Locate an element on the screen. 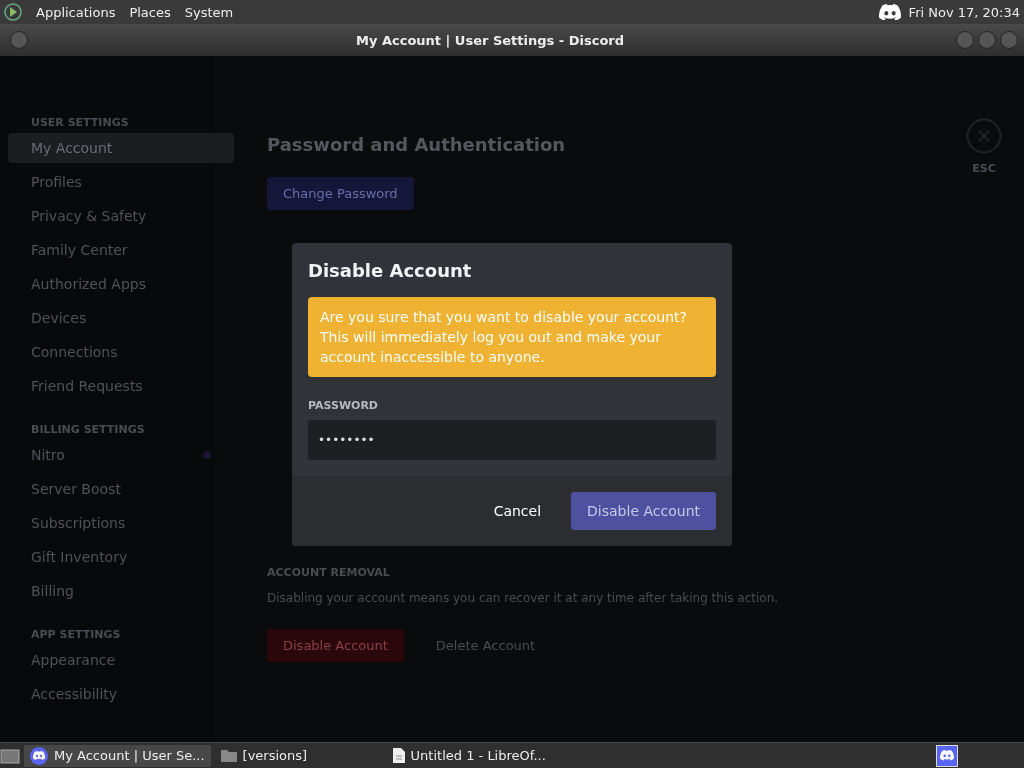  minimize-button is located at coordinates (965, 40).